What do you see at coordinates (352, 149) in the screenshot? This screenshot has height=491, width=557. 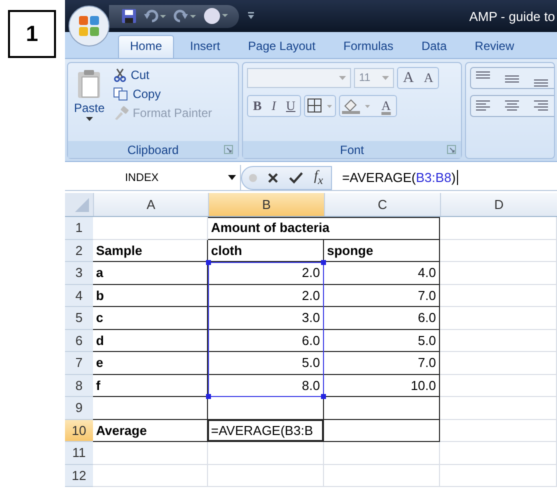 I see `group-title: Font` at bounding box center [352, 149].